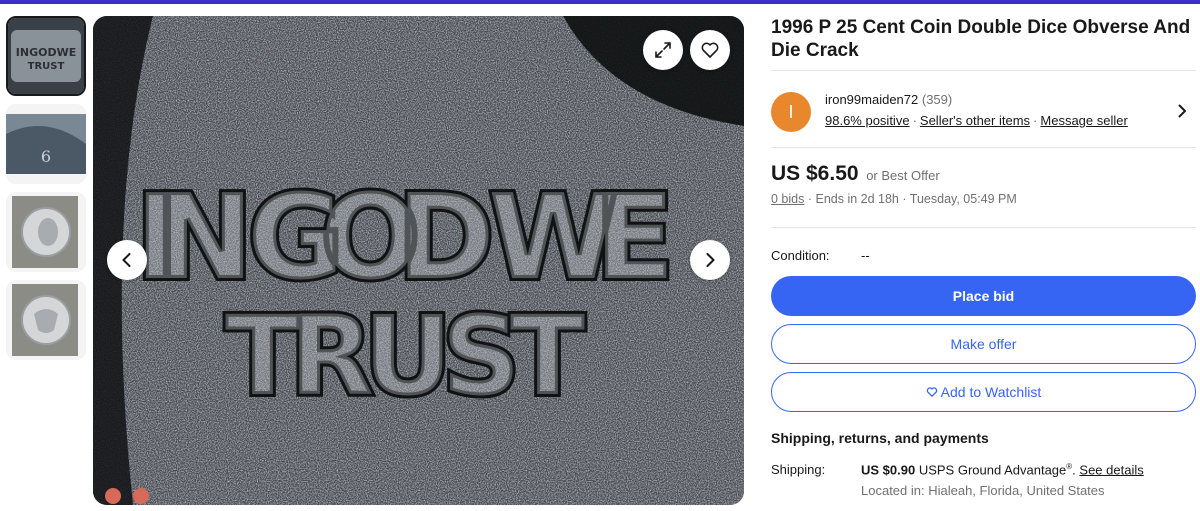  Describe the element at coordinates (888, 470) in the screenshot. I see `shipping-cost: US $0.90` at that location.